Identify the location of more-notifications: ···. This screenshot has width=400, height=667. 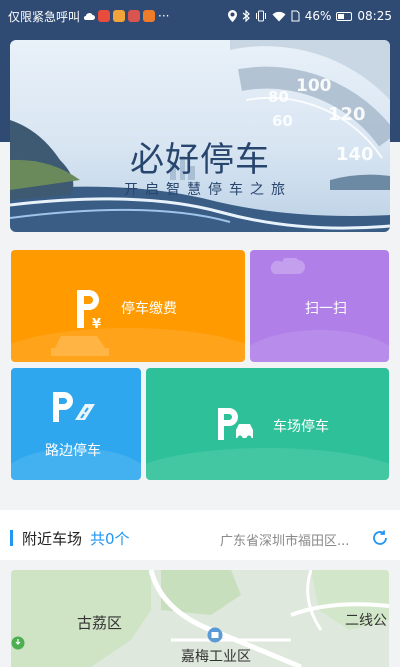
(164, 16).